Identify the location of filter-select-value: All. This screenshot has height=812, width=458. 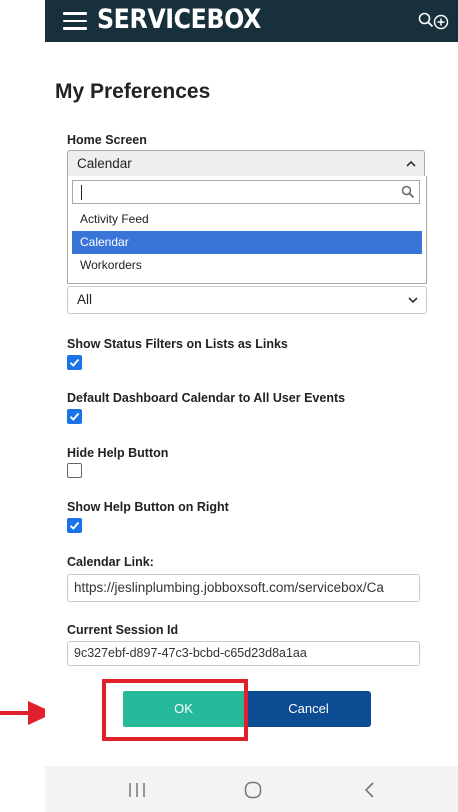
(85, 299).